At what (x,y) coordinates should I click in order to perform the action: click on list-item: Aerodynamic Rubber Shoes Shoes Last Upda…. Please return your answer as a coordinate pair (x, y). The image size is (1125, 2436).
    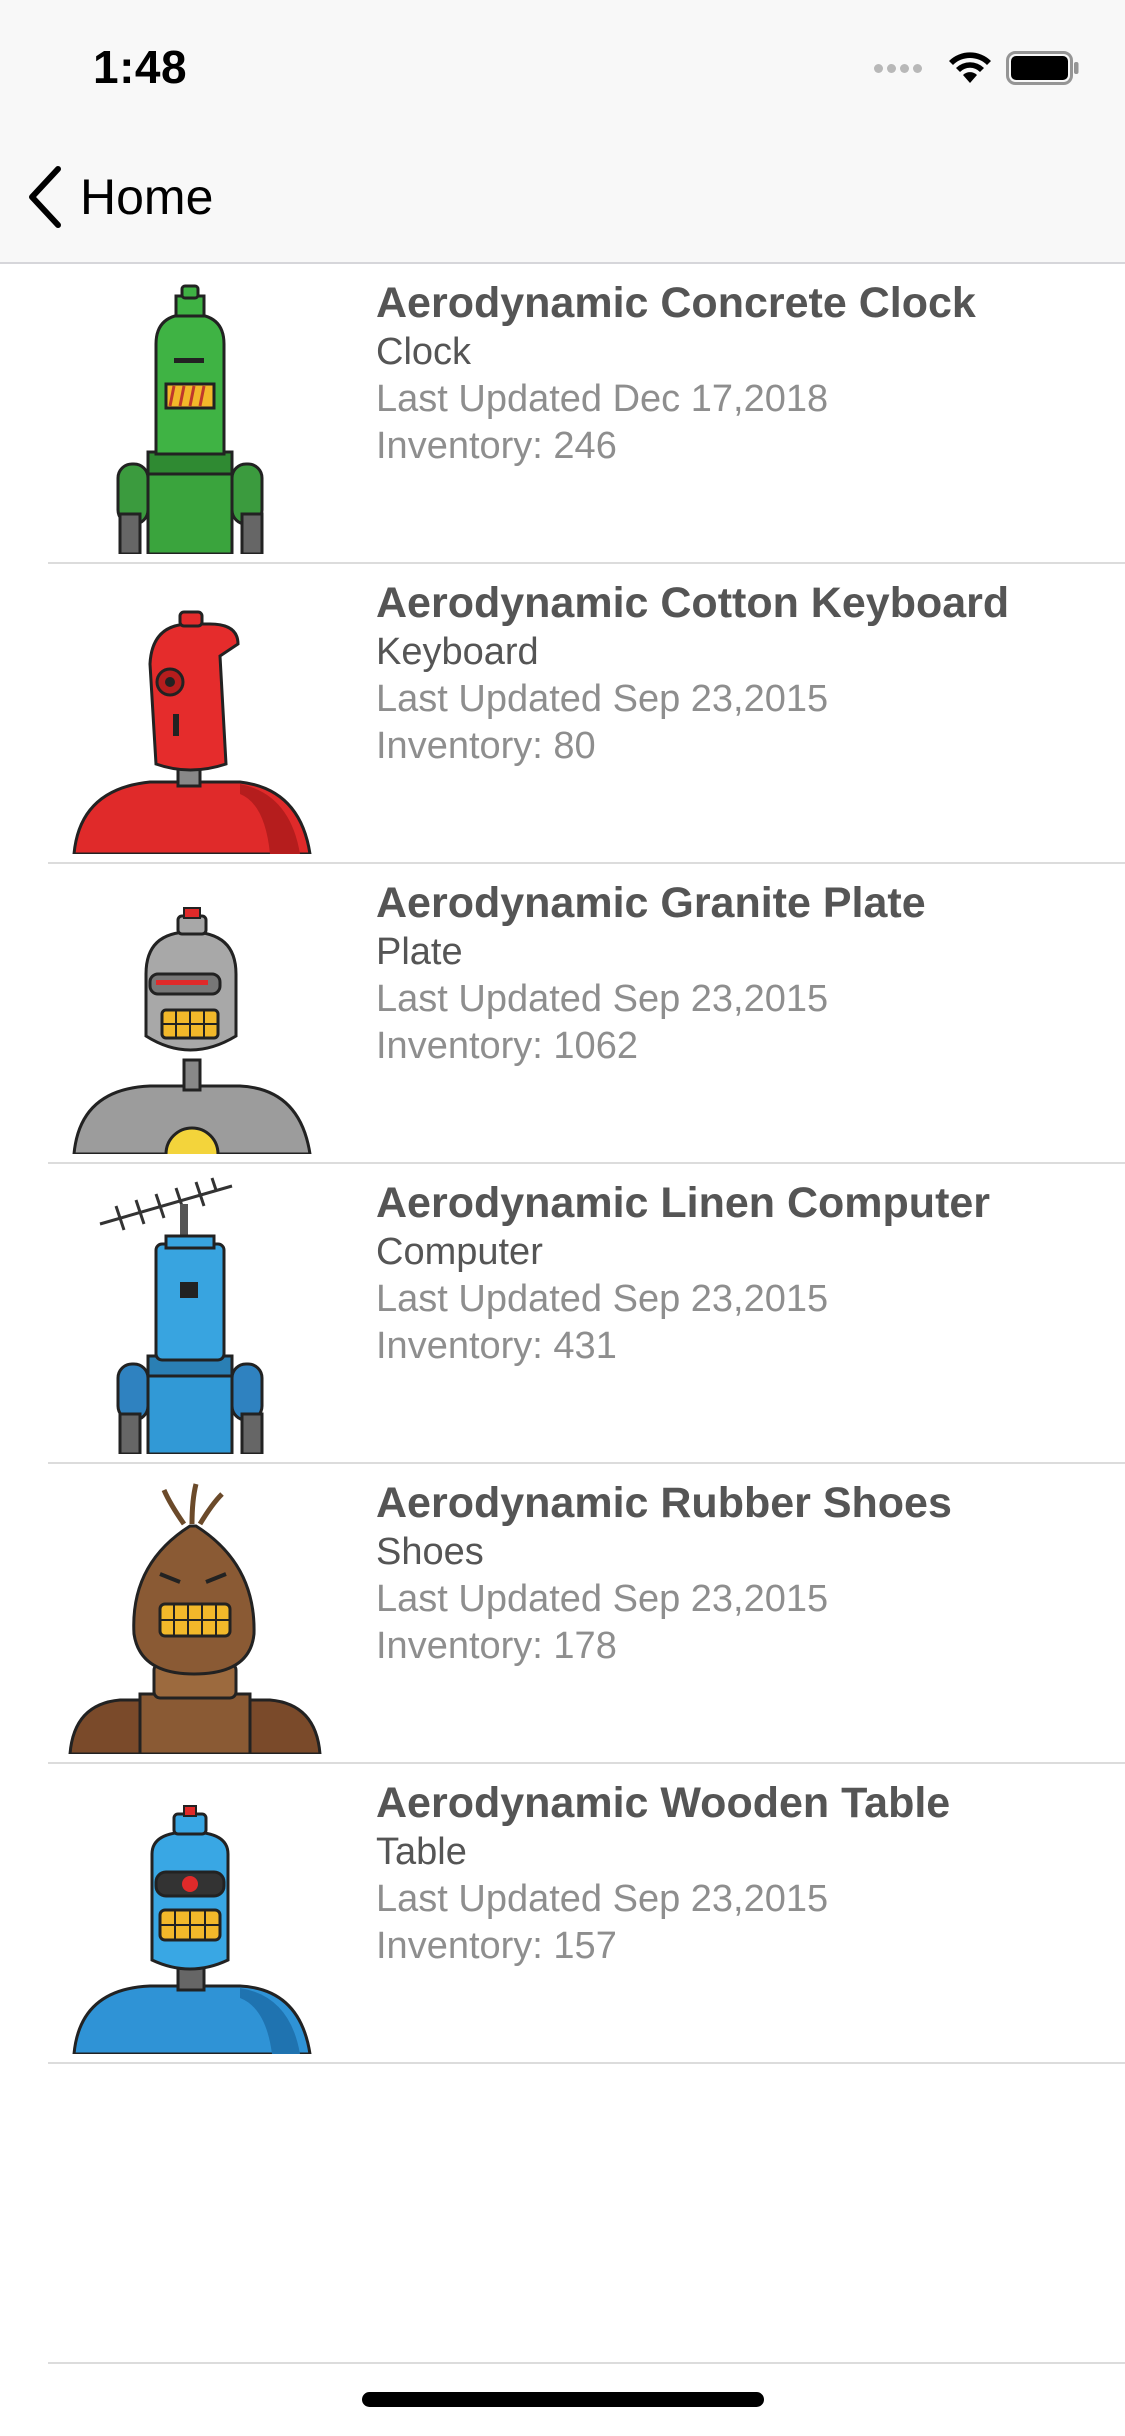
    Looking at the image, I should click on (562, 1614).